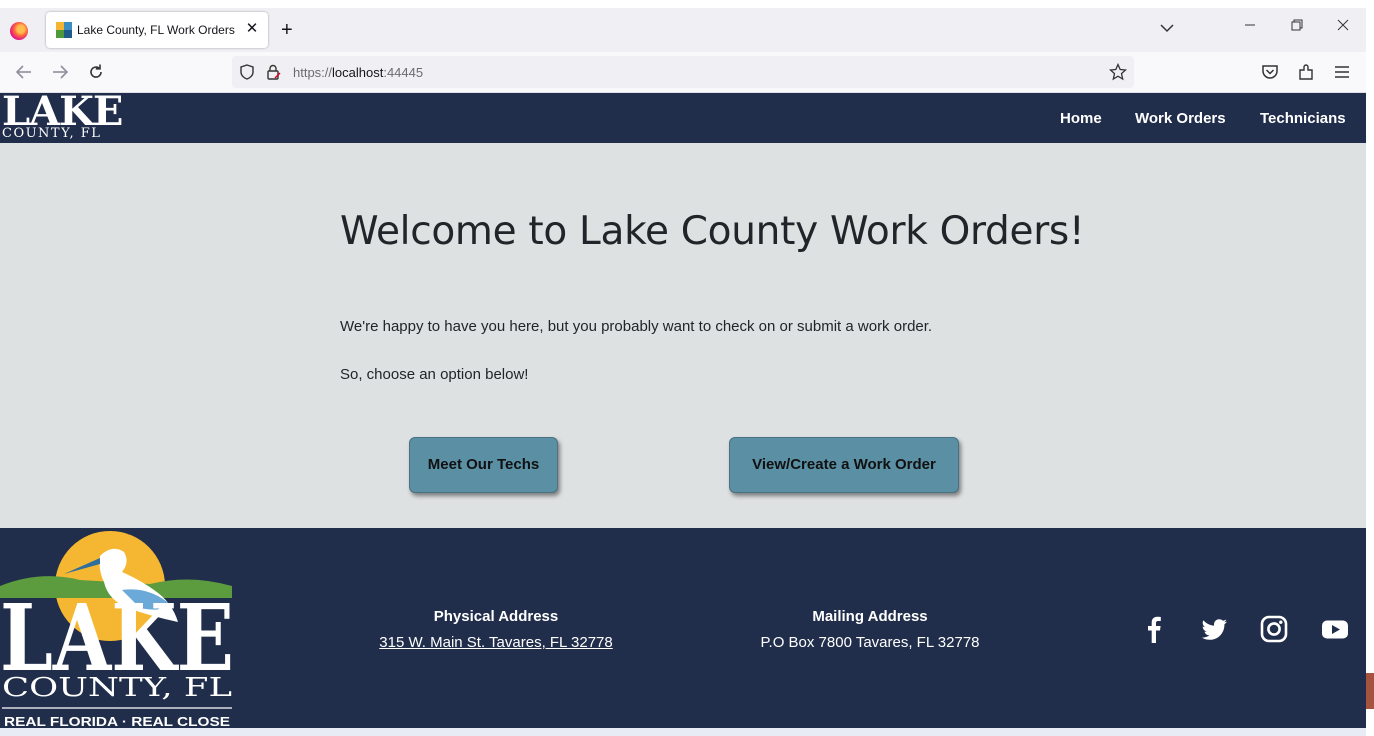 The width and height of the screenshot is (1374, 736). Describe the element at coordinates (483, 465) in the screenshot. I see `meet-techs-button: Meet Our Techs` at that location.